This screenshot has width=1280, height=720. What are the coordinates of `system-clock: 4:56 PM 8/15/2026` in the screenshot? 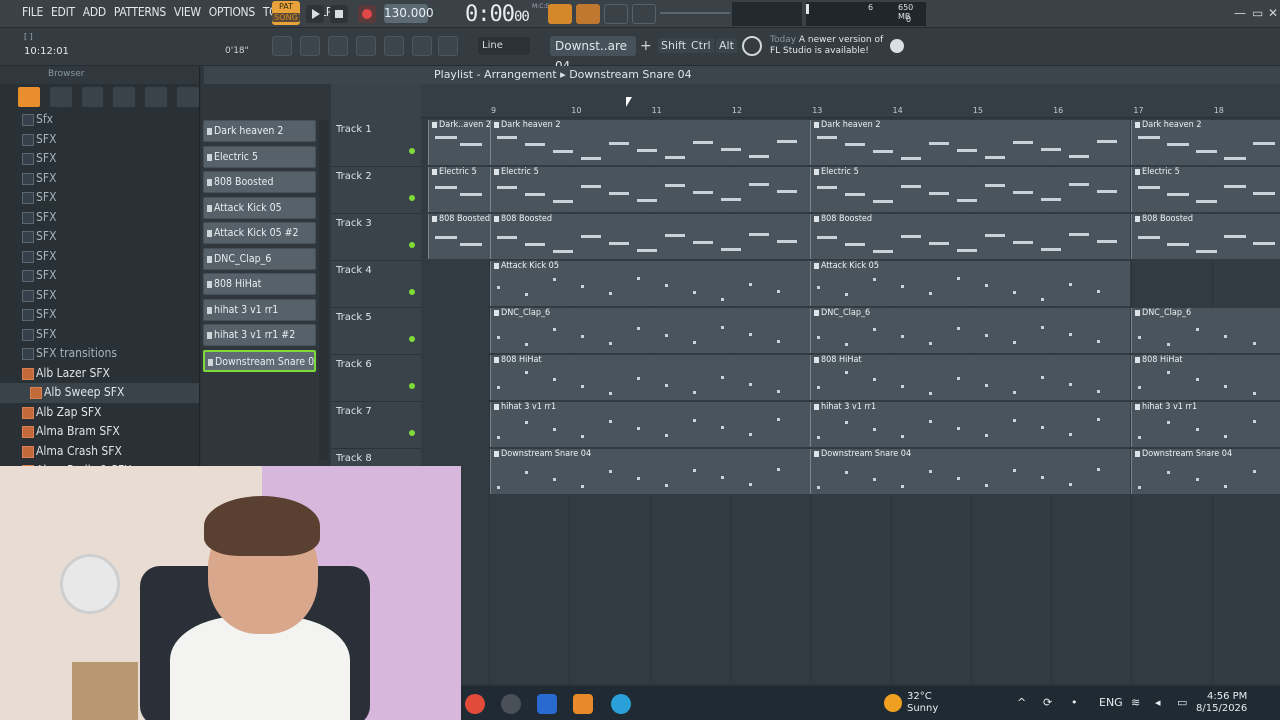 It's located at (1221, 703).